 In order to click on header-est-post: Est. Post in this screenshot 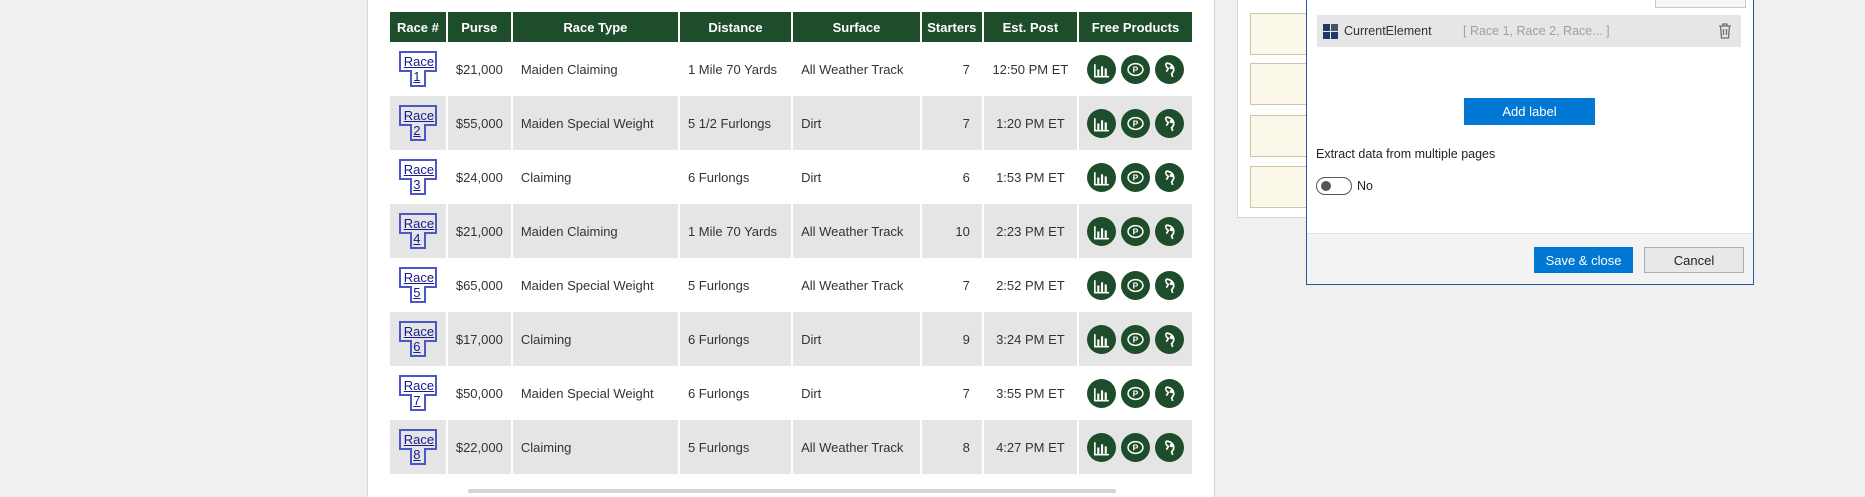, I will do `click(1030, 27)`.